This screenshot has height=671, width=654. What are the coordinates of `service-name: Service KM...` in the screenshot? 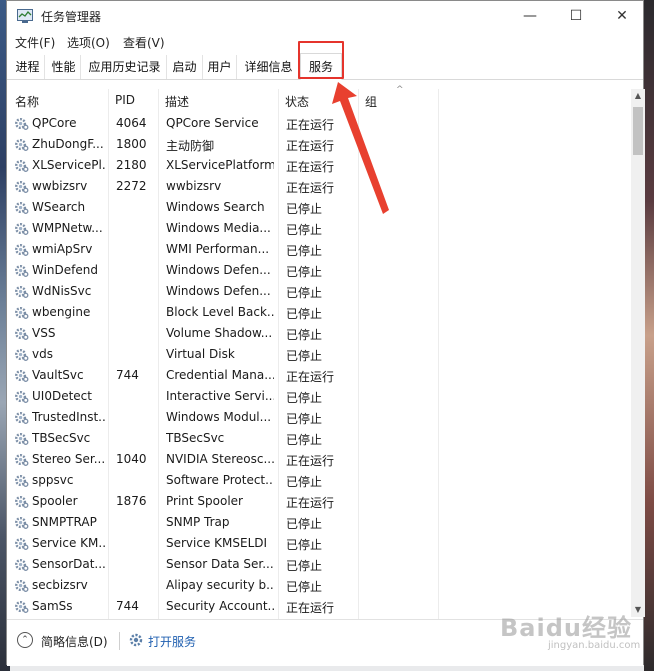 It's located at (69, 543).